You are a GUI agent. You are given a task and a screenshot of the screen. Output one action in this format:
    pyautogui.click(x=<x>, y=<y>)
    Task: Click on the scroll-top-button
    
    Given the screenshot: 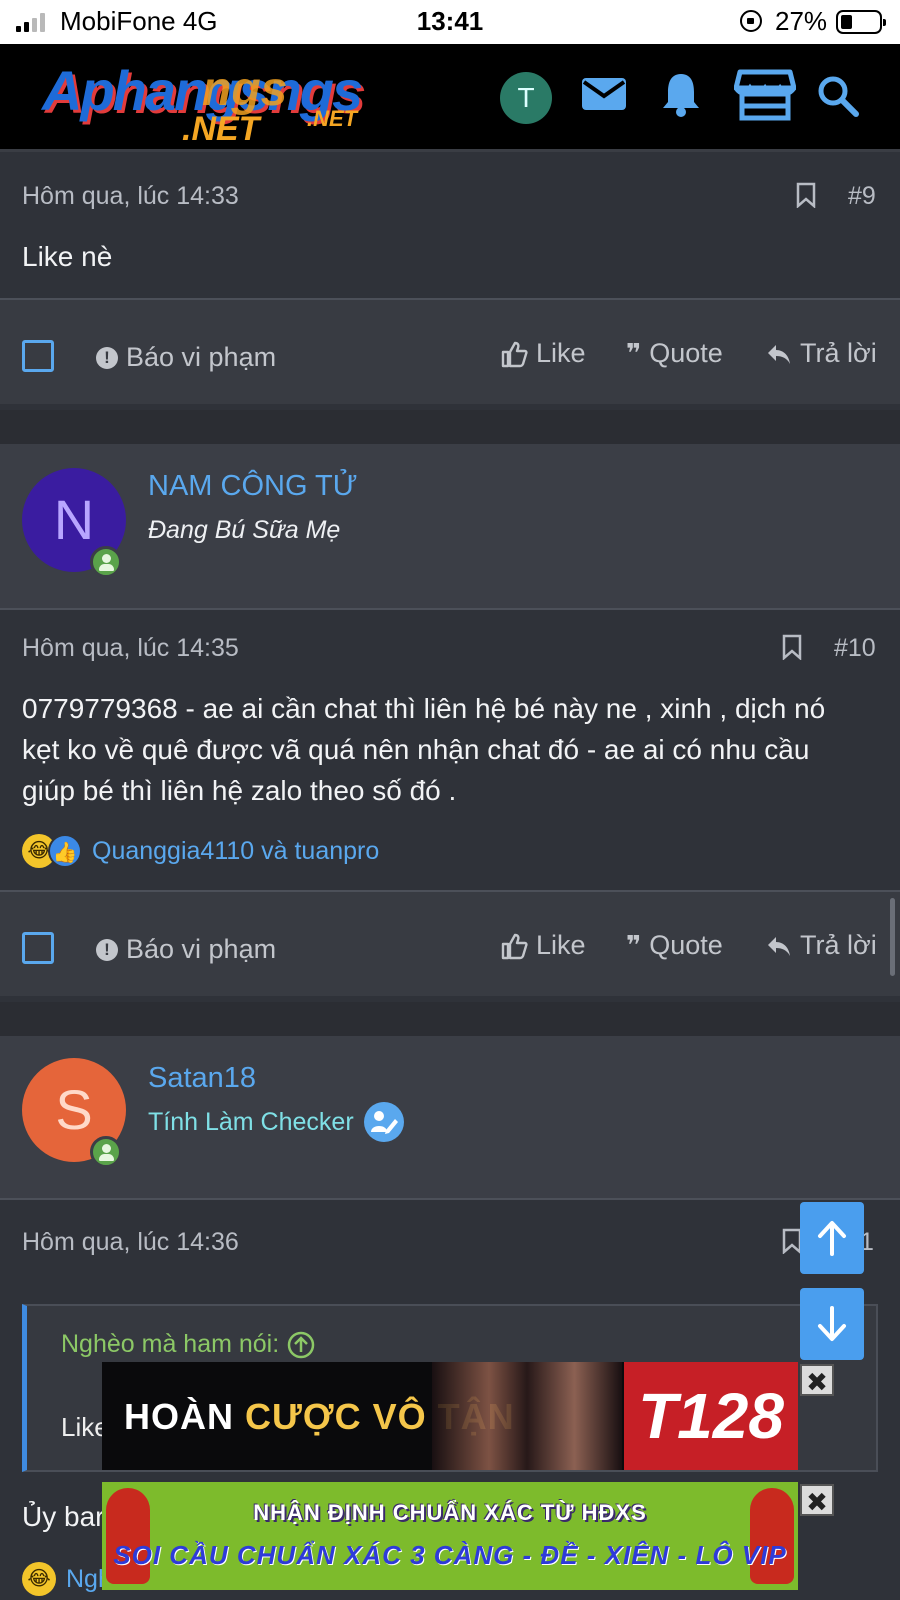 What is the action you would take?
    pyautogui.click(x=832, y=1238)
    